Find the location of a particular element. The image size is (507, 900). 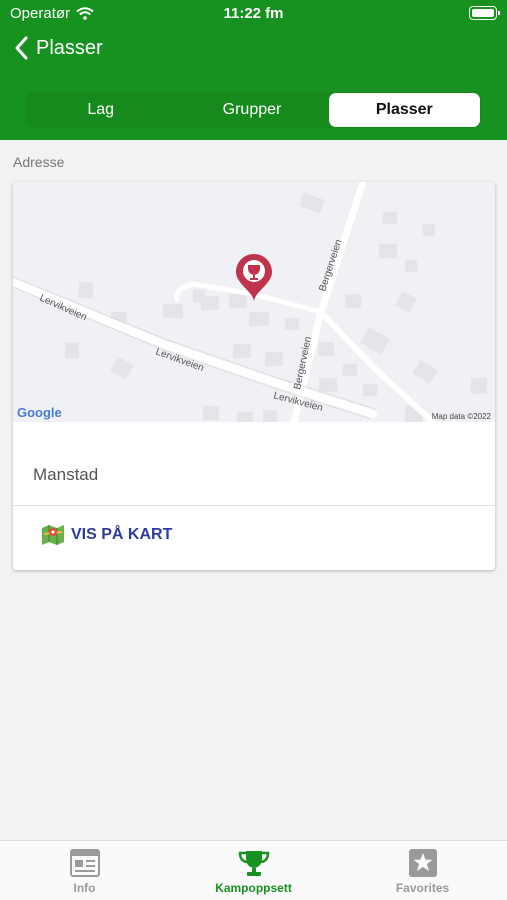

tab-favorites: Favorites is located at coordinates (422, 870).